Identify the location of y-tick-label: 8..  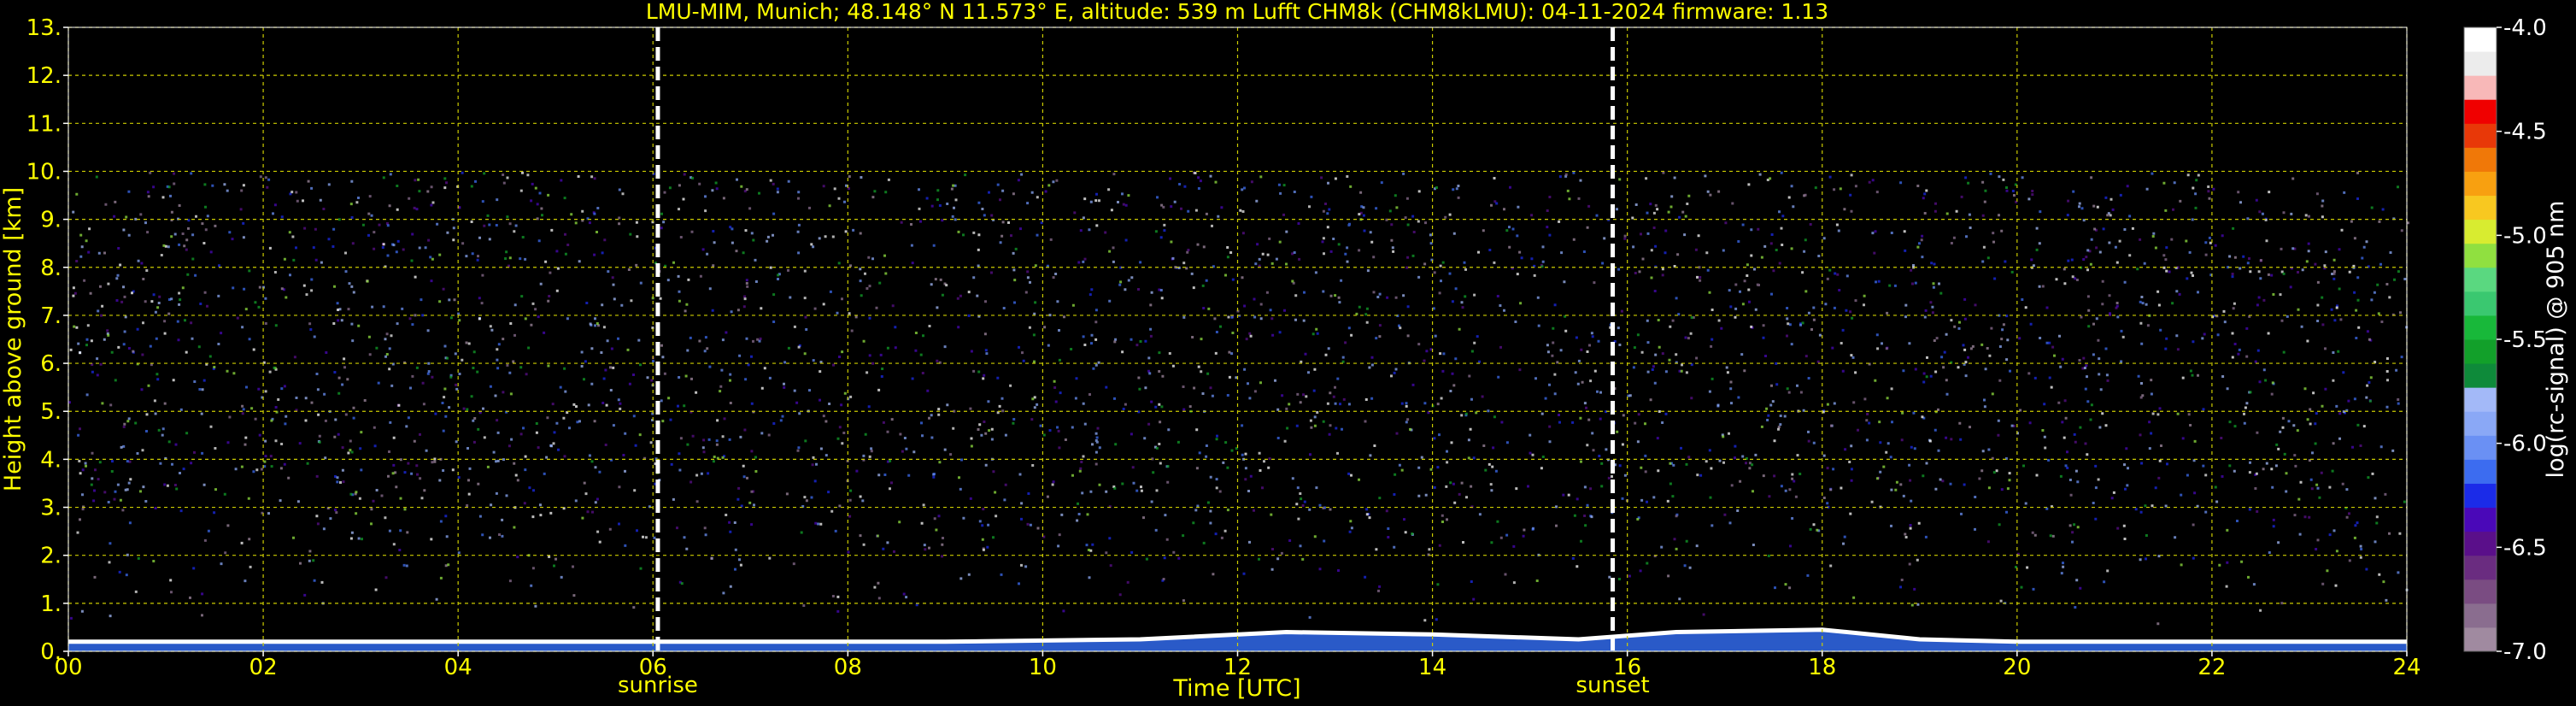
(51, 268).